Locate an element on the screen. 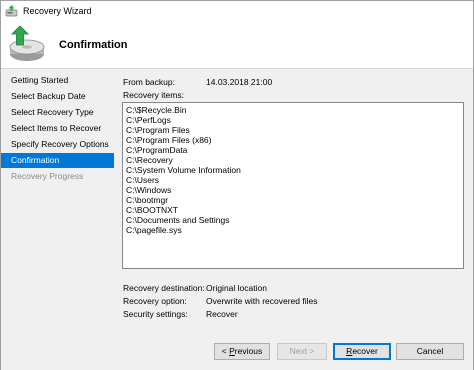 The image size is (474, 370). nav-step-specify-options: Specify Recovery Options is located at coordinates (57, 144).